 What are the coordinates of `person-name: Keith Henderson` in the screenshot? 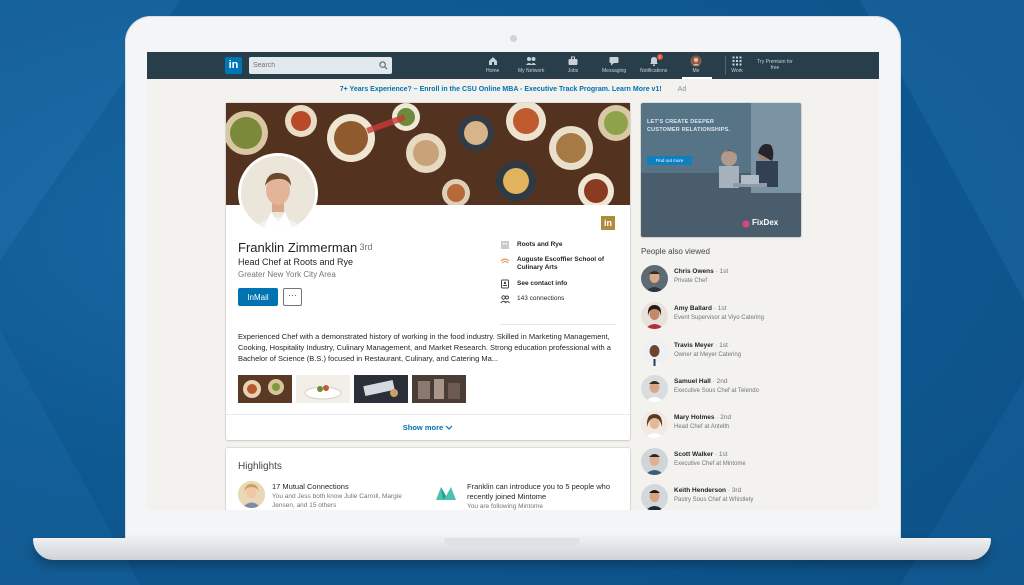 It's located at (700, 490).